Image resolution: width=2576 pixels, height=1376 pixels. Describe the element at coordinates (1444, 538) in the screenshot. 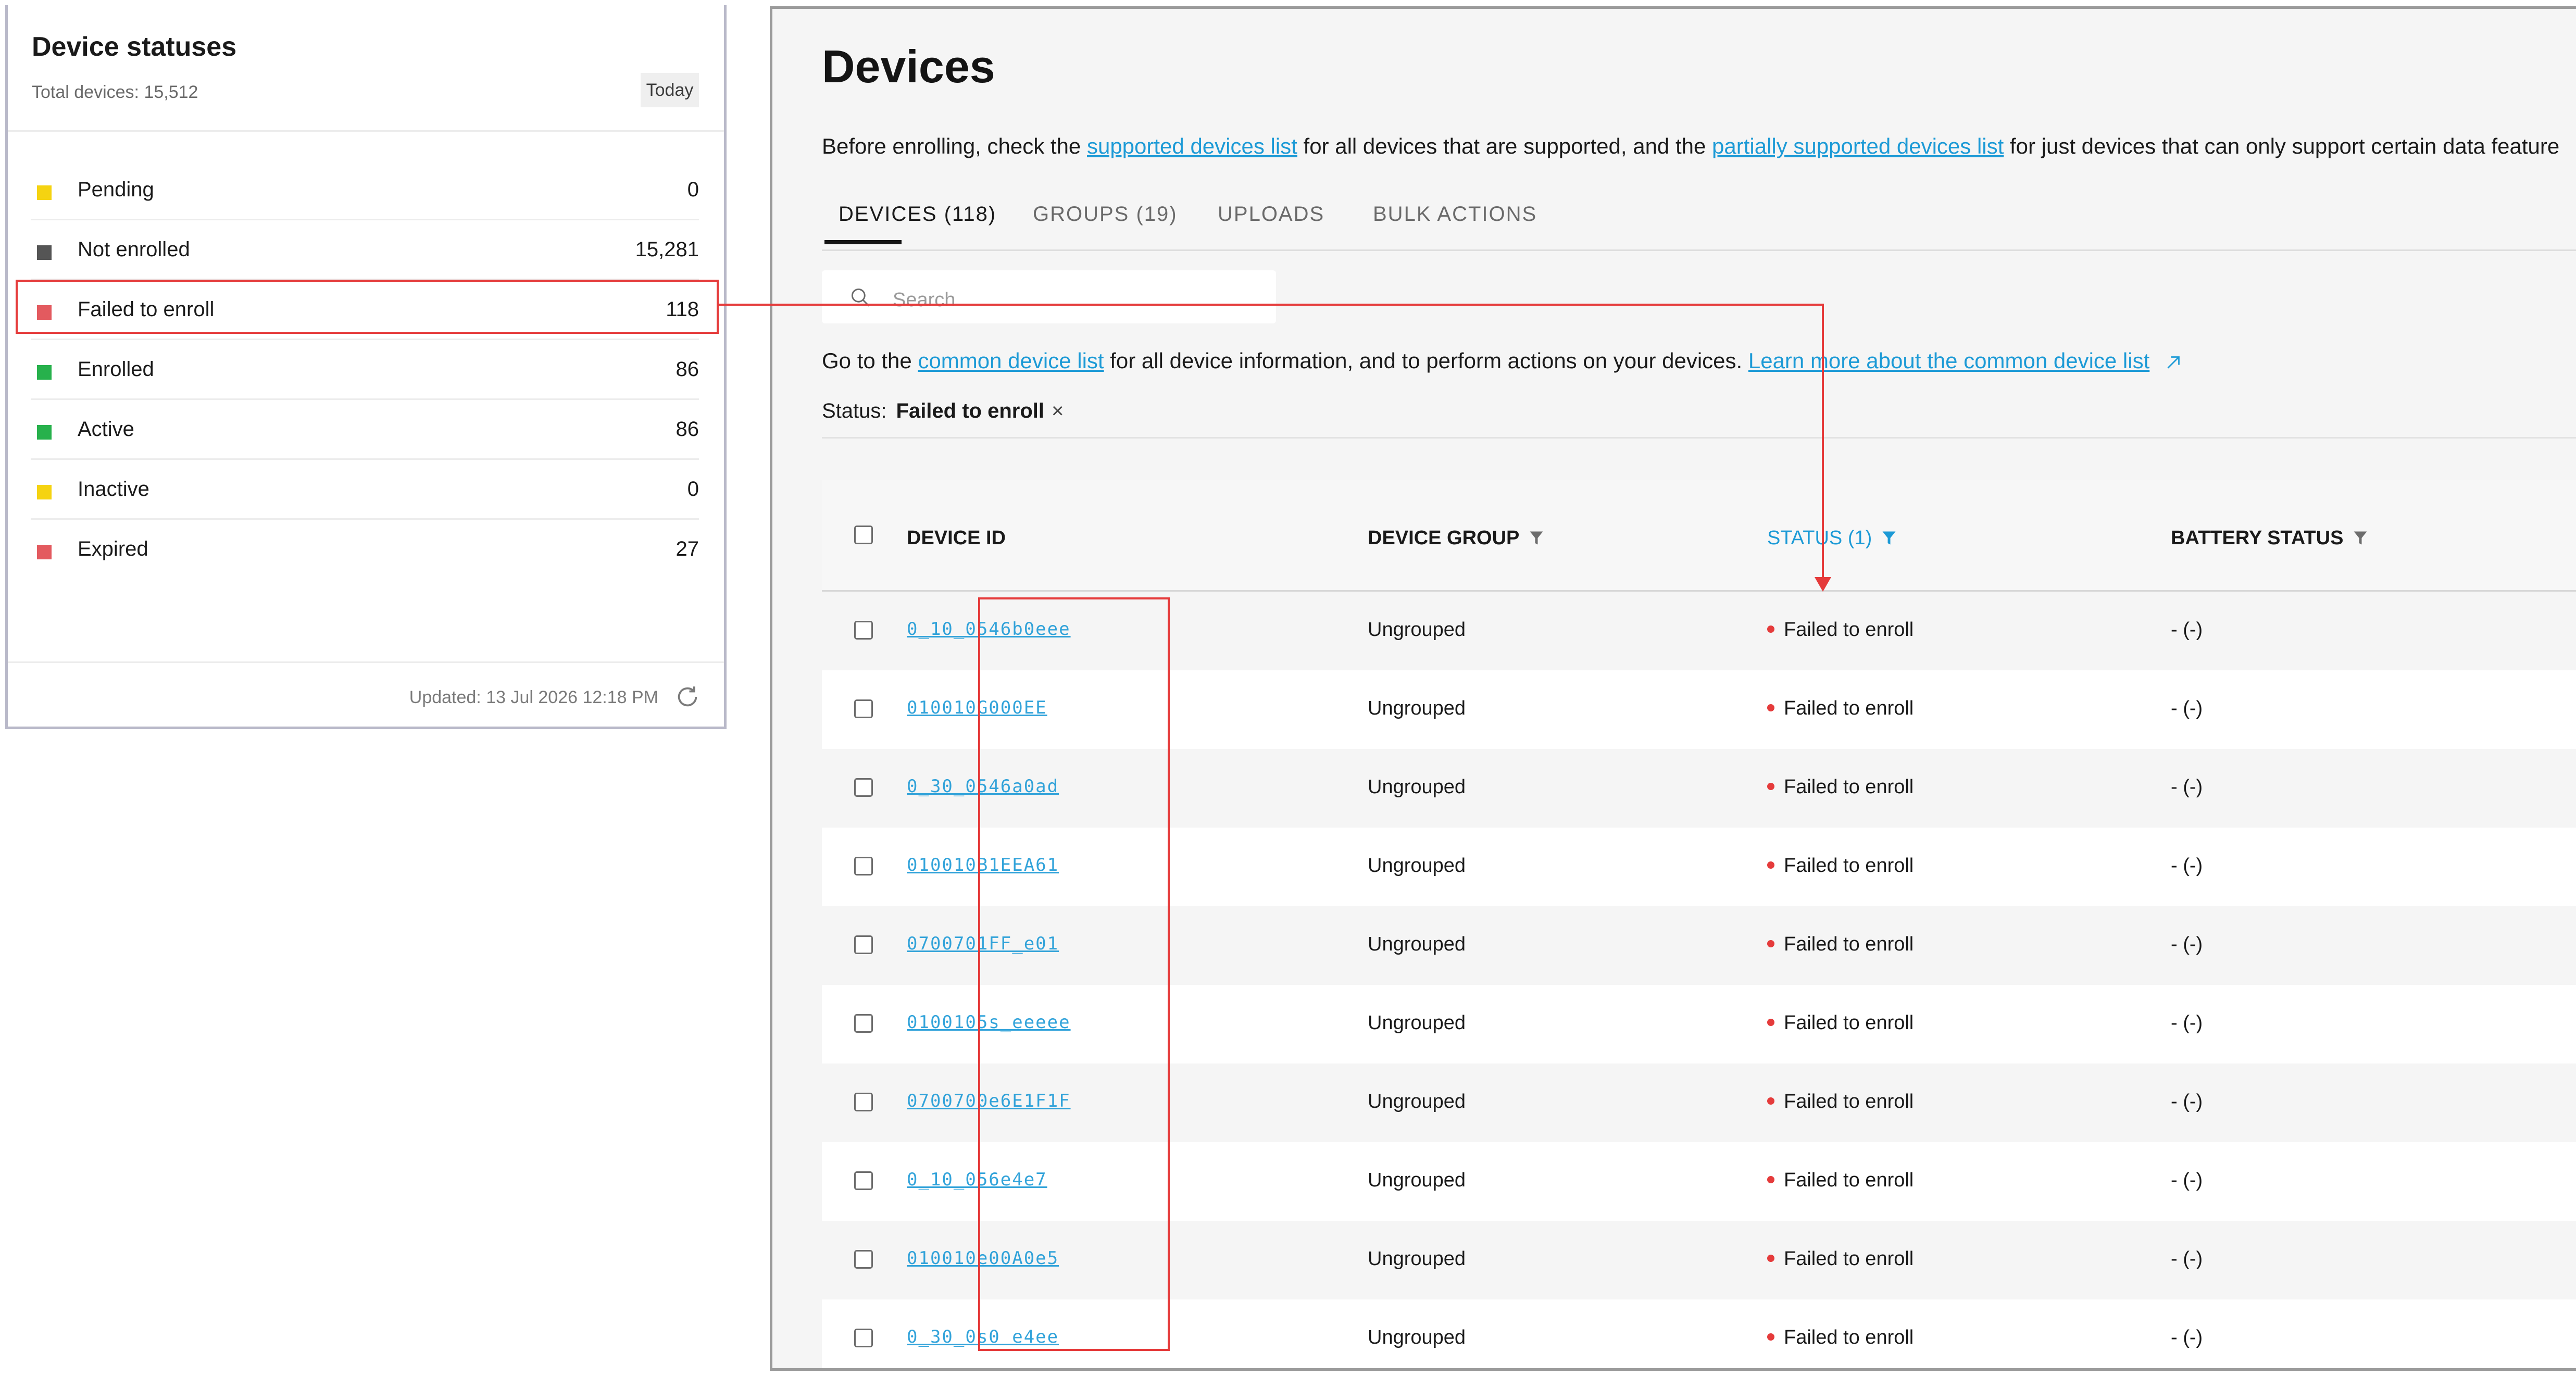

I see `column-label: DEVICE GROUP` at that location.